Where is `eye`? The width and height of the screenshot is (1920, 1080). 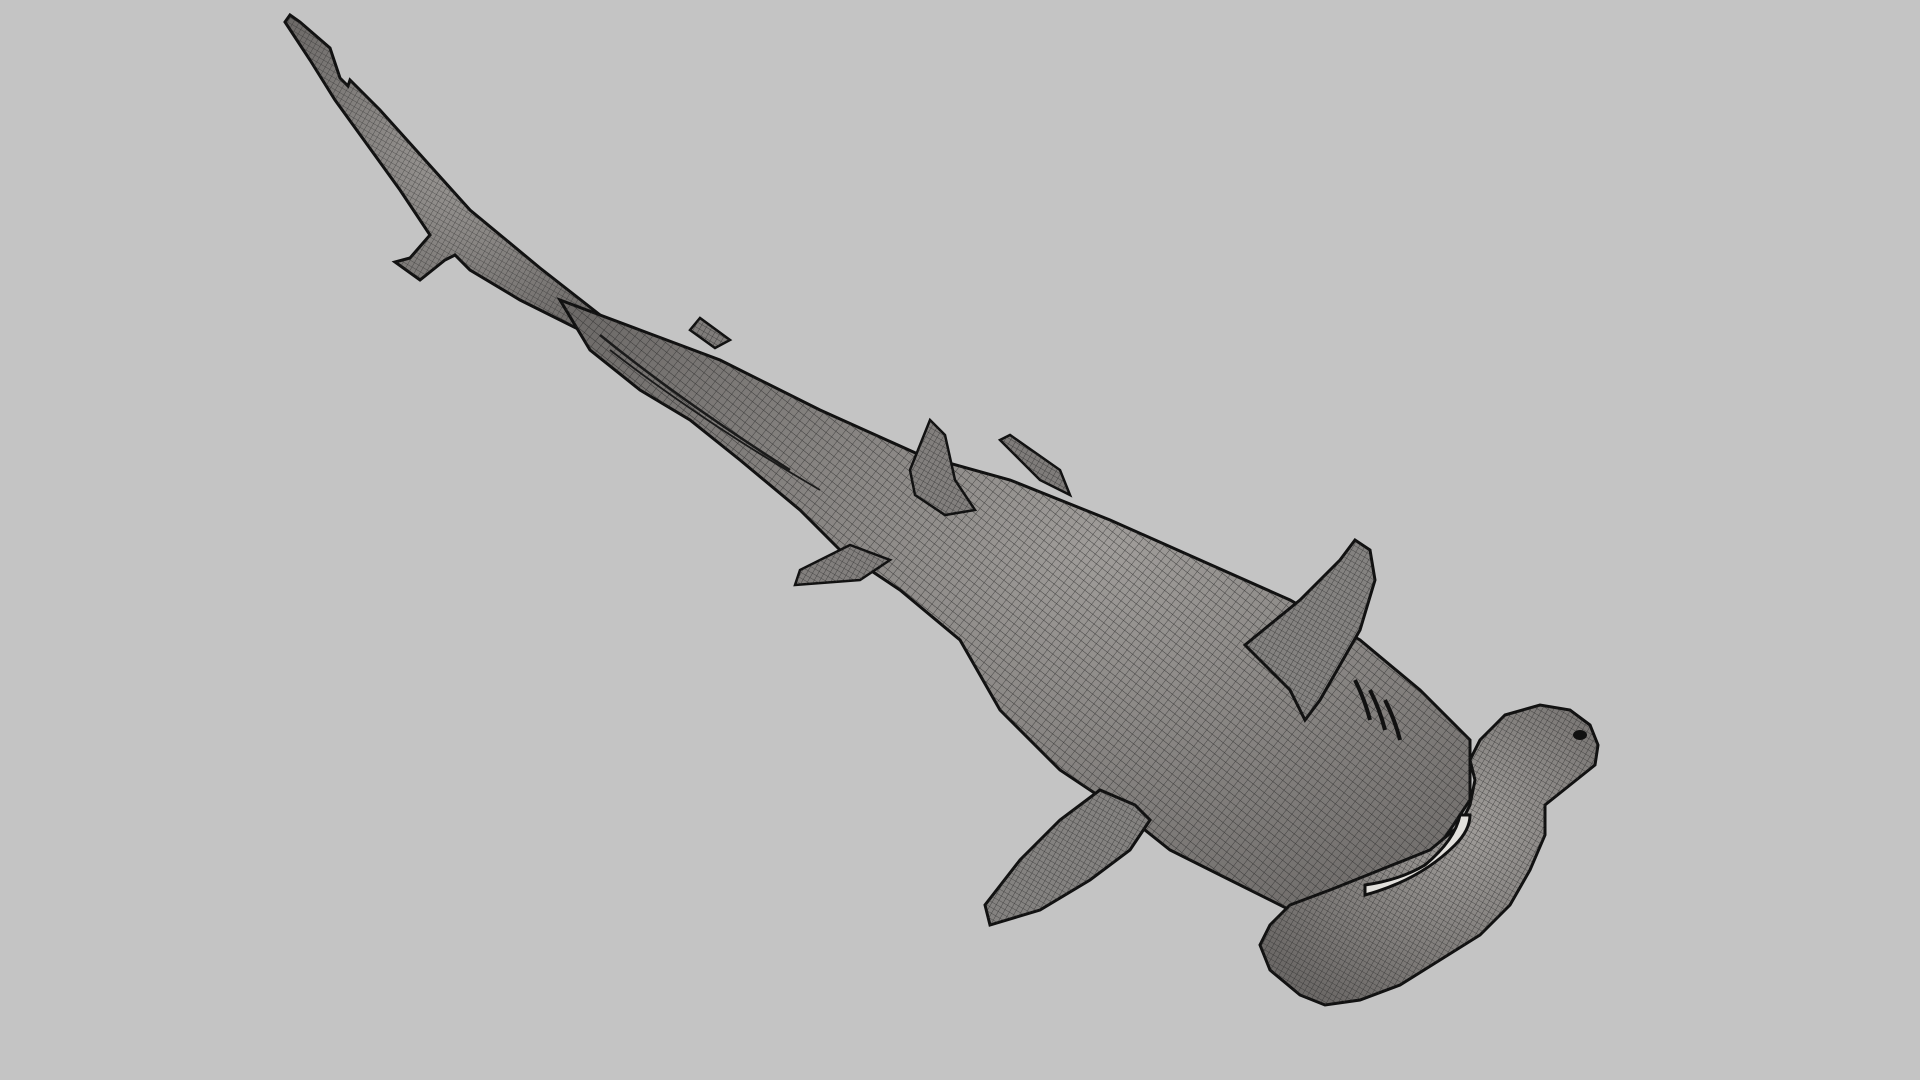
eye is located at coordinates (1580, 735).